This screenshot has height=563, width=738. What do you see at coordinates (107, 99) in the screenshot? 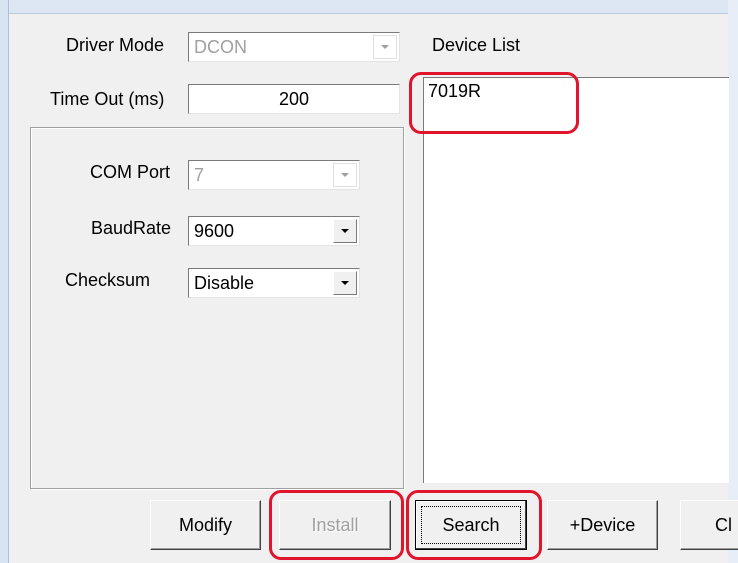
I see `timeout-label: Time Out (ms)` at bounding box center [107, 99].